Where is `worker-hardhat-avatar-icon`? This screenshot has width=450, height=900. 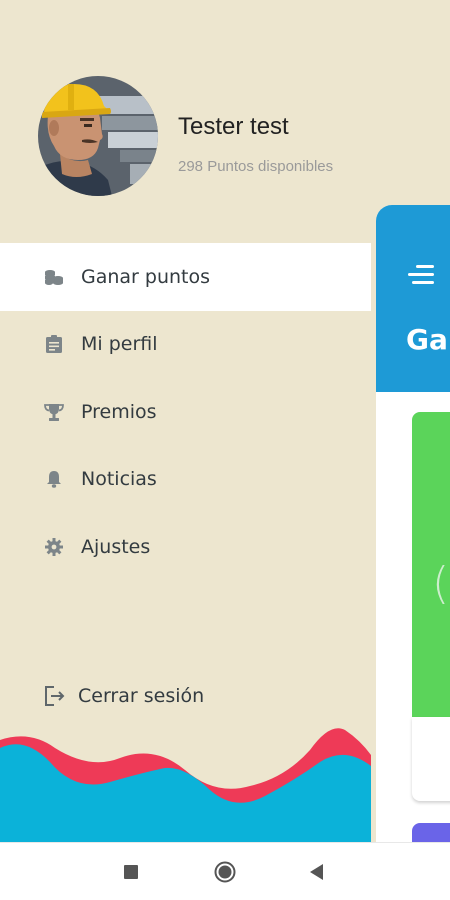
worker-hardhat-avatar-icon is located at coordinates (98, 136).